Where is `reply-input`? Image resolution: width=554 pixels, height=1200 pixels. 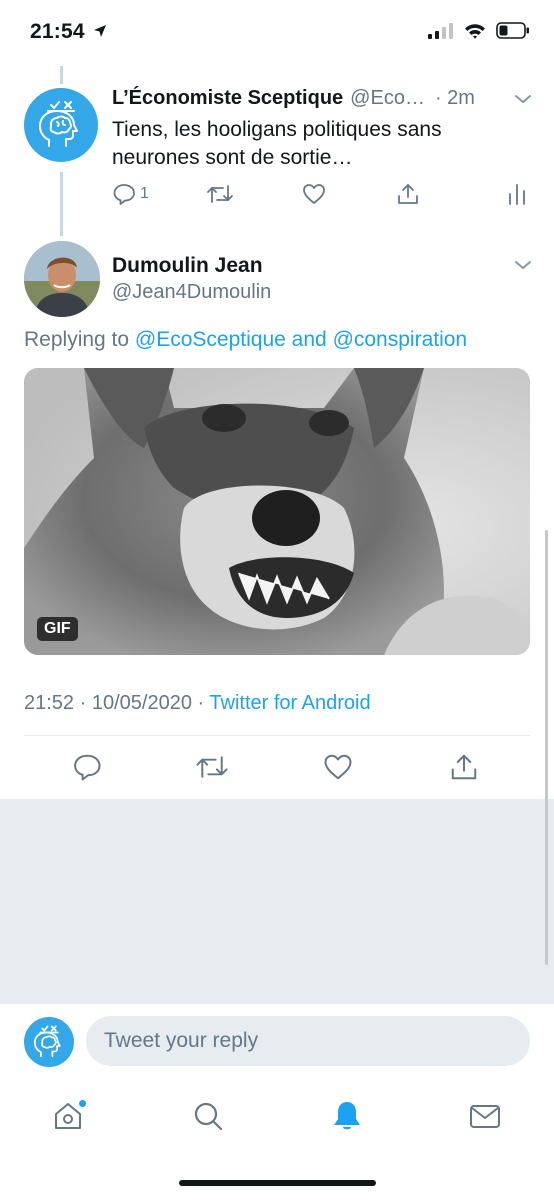 reply-input is located at coordinates (308, 1041).